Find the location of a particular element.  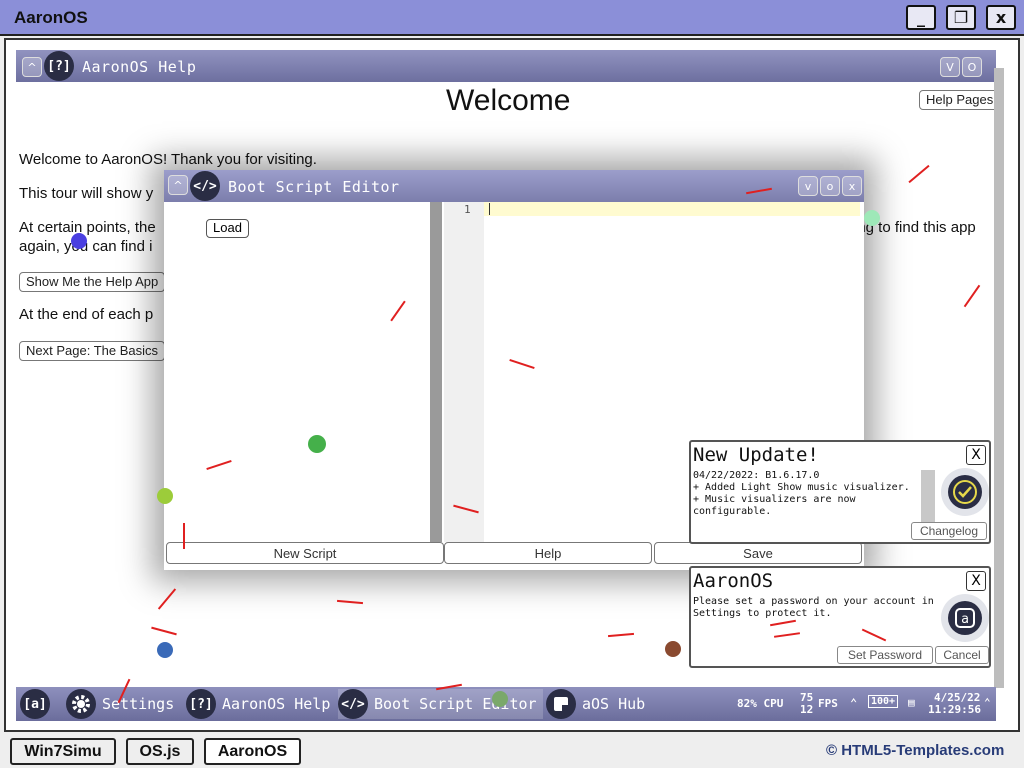

aaronos-badge-icon: a is located at coordinates (965, 618).